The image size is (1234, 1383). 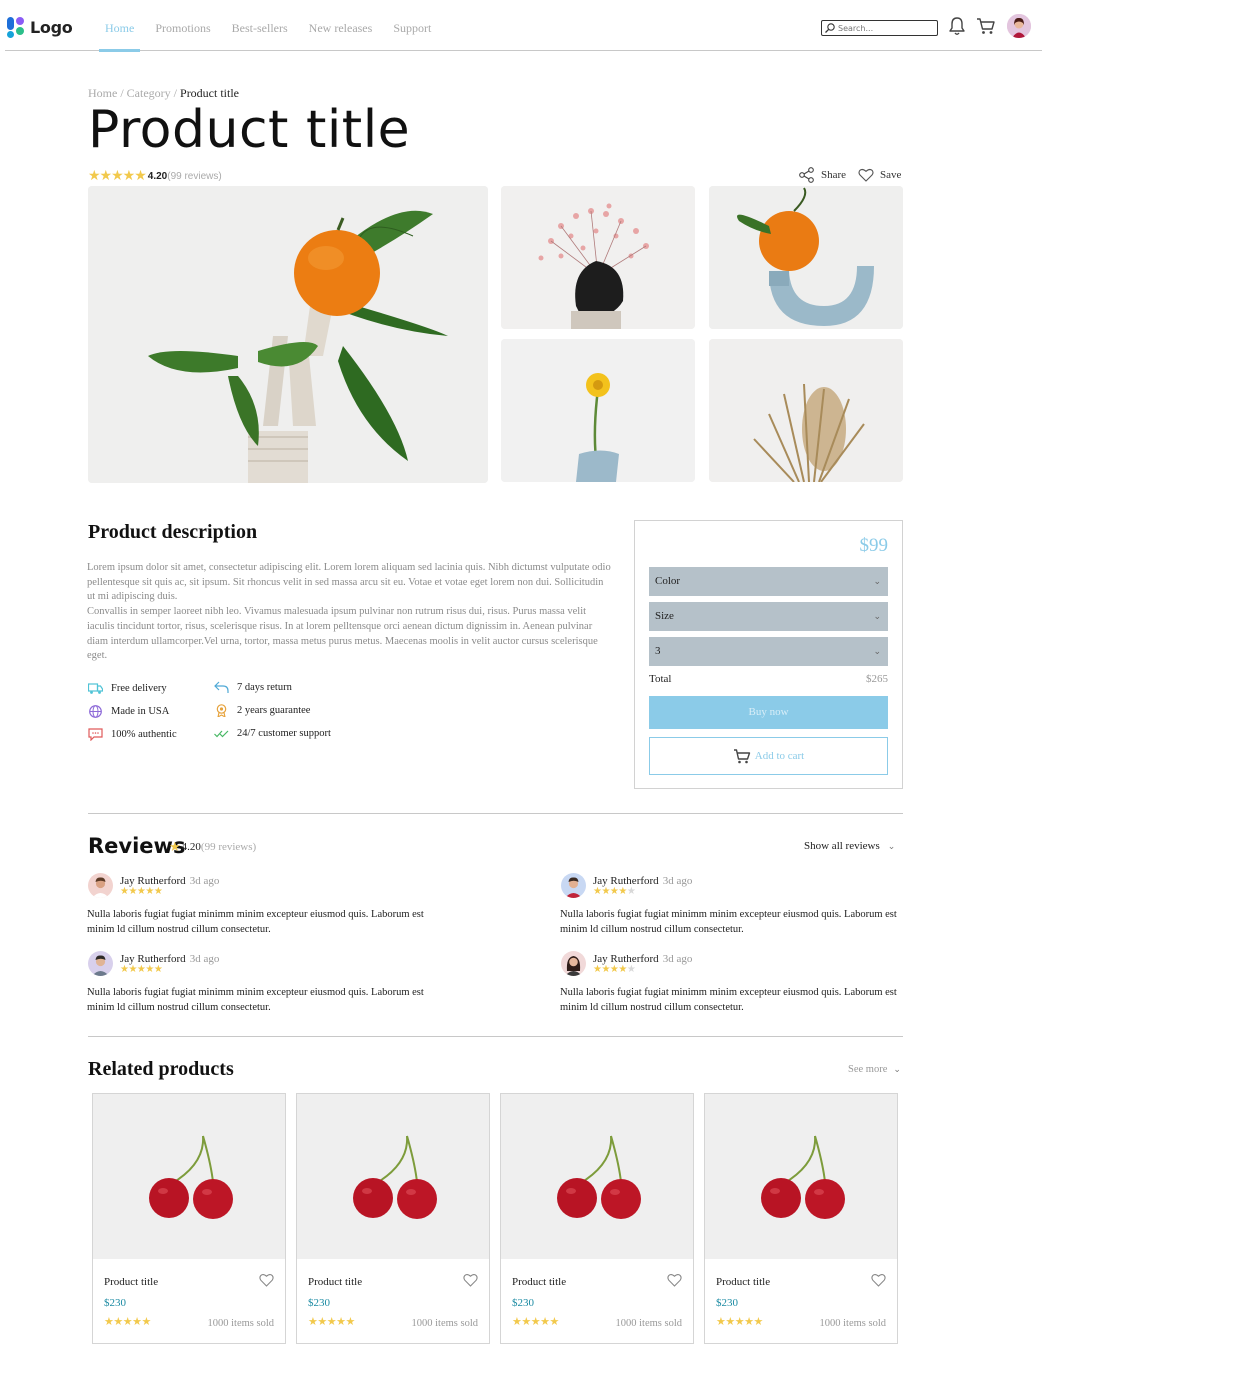 What do you see at coordinates (221, 687) in the screenshot?
I see `return-icon` at bounding box center [221, 687].